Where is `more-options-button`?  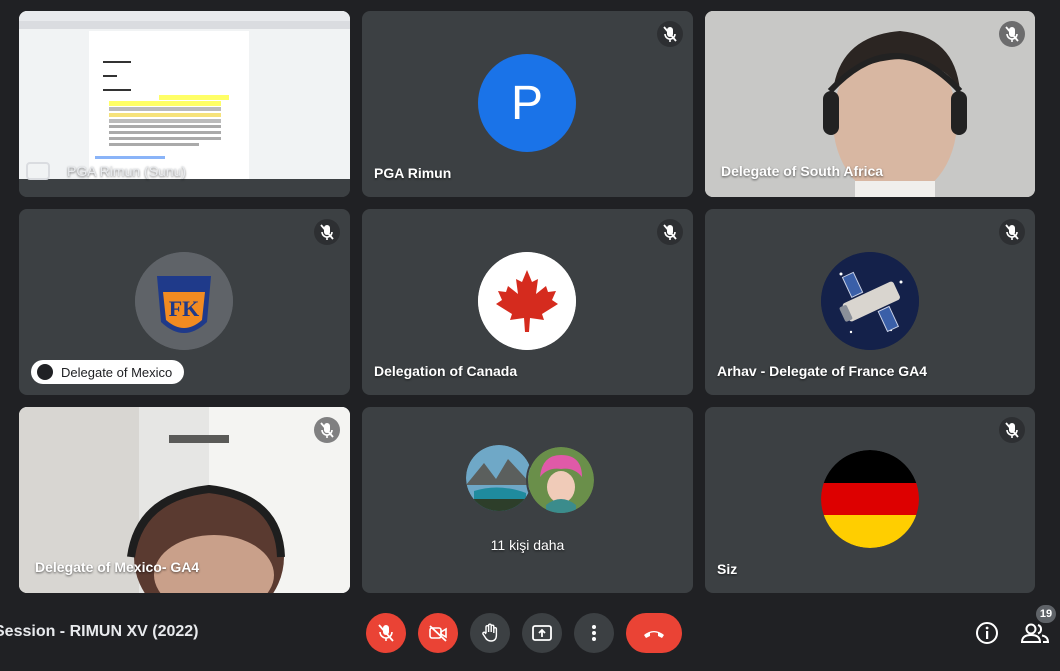
more-options-button is located at coordinates (594, 633).